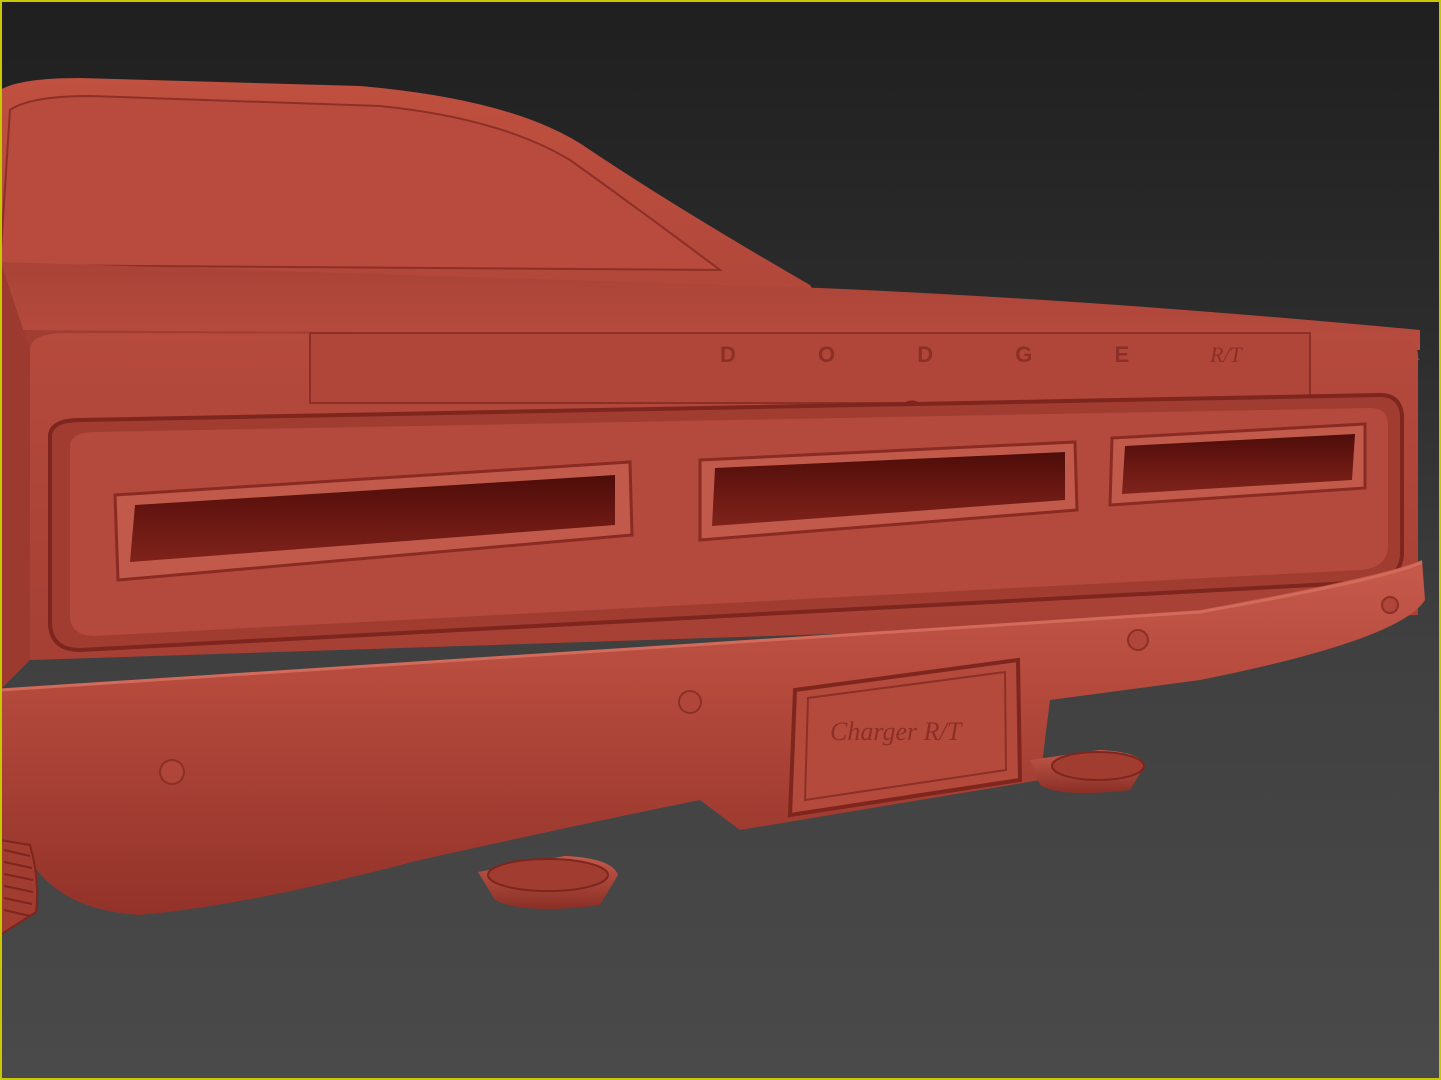 The image size is (1441, 1080). Describe the element at coordinates (19, 887) in the screenshot. I see `rear-tire` at that location.